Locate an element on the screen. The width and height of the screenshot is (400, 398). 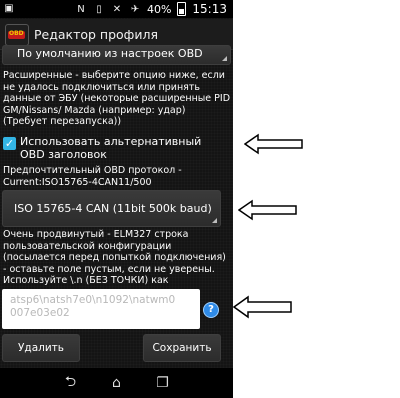
airplane-icon: ✈ is located at coordinates (135, 9).